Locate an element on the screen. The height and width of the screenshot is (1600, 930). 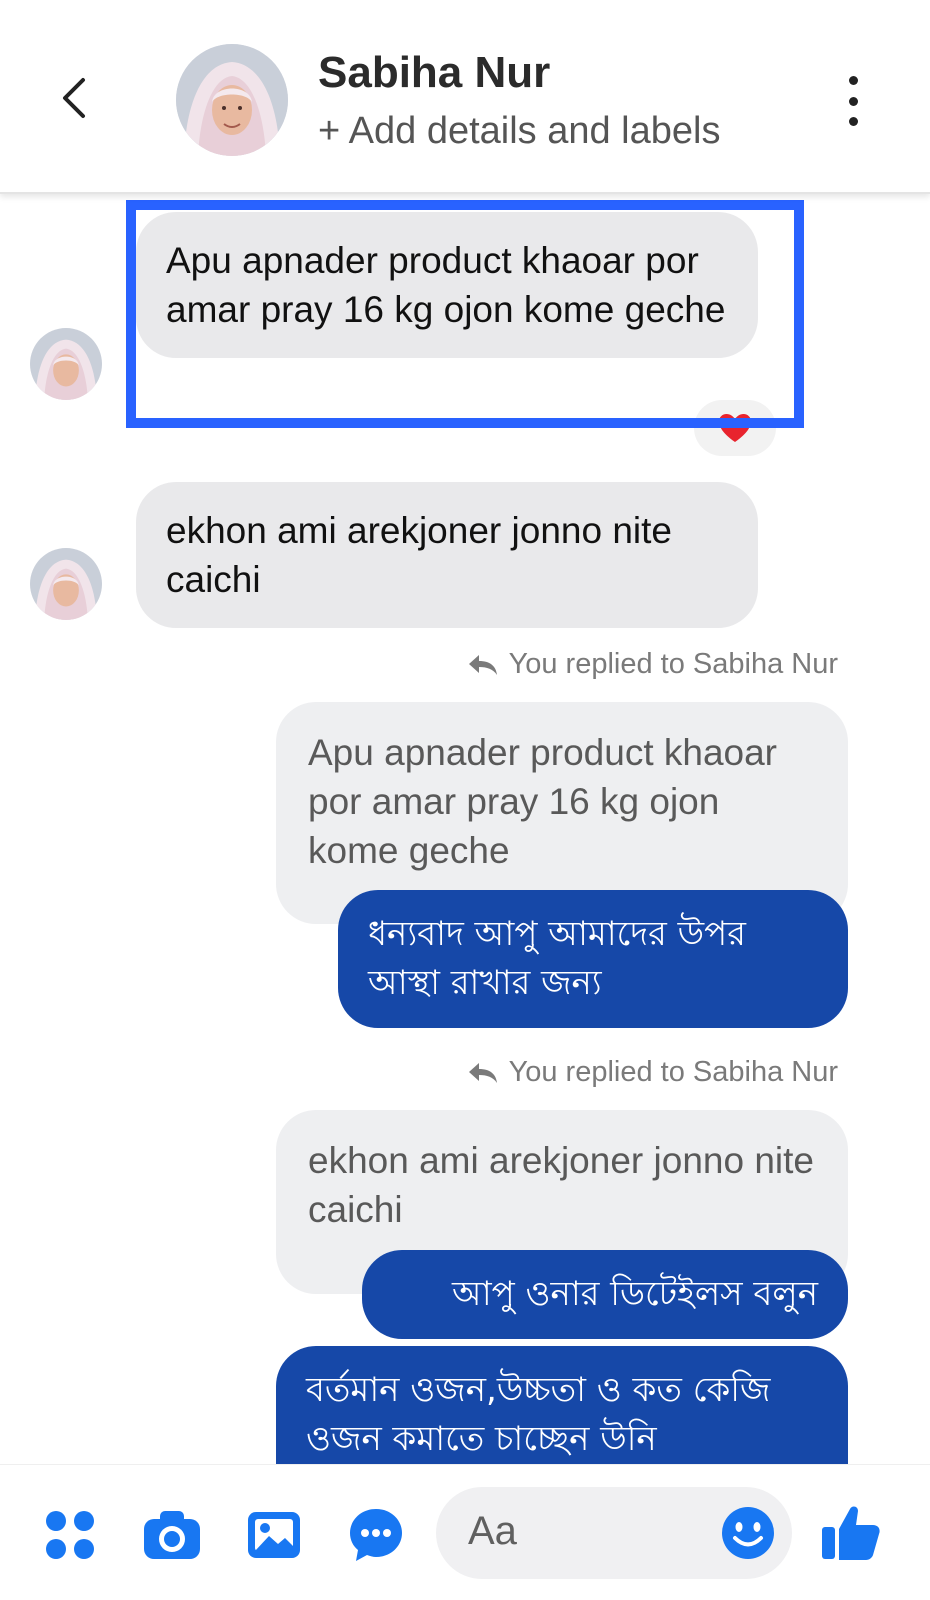
emoji-icon is located at coordinates (748, 1533).